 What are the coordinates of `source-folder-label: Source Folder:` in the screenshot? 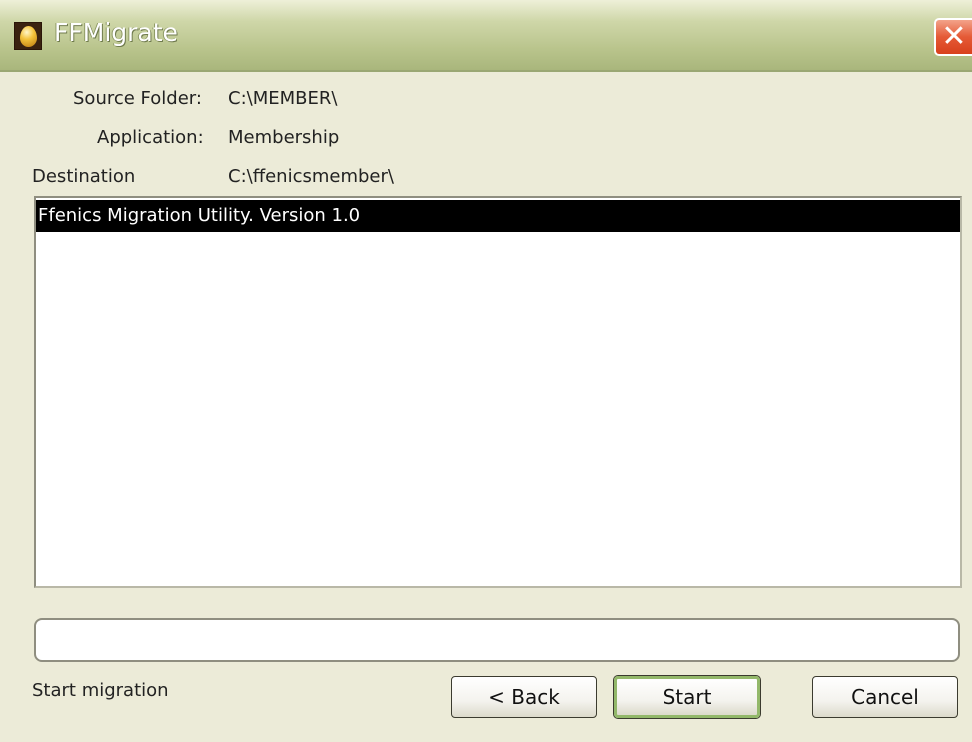 It's located at (137, 98).